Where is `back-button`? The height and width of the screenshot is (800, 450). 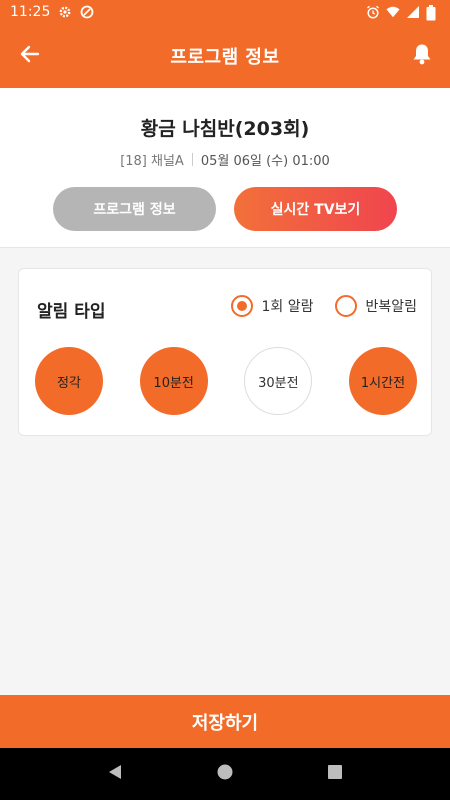 back-button is located at coordinates (30, 56).